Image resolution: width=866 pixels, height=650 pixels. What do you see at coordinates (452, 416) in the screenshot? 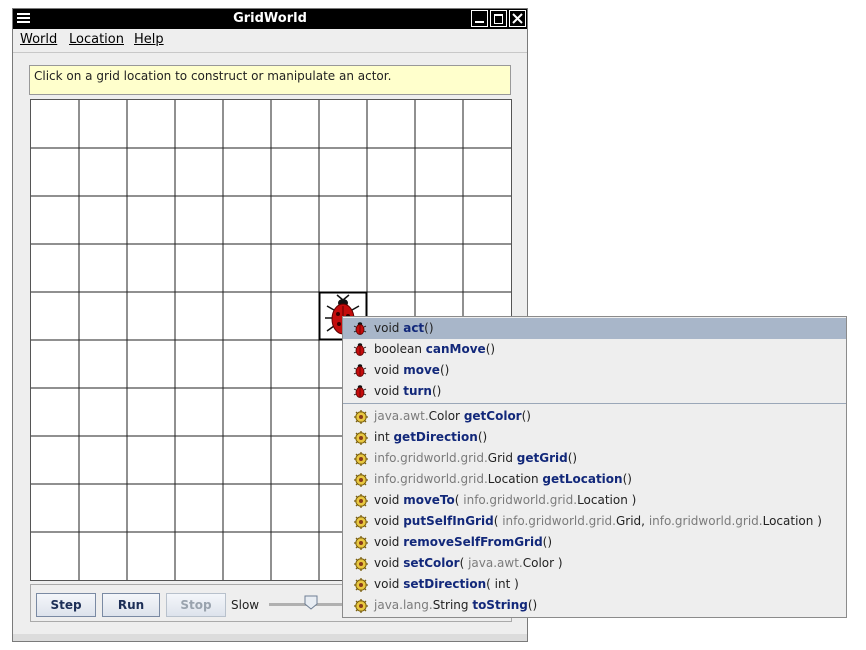
I see `method-signature: java.awt.Color getColor()` at bounding box center [452, 416].